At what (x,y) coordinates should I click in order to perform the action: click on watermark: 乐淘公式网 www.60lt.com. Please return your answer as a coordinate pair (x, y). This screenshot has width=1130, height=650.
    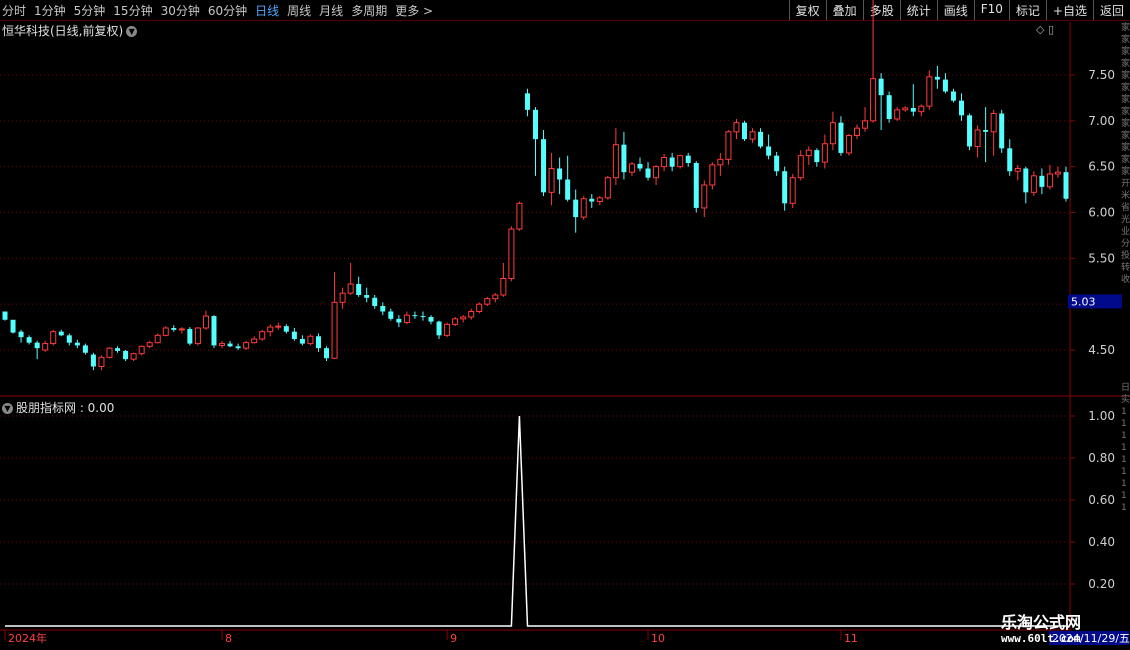
    Looking at the image, I should click on (1062, 629).